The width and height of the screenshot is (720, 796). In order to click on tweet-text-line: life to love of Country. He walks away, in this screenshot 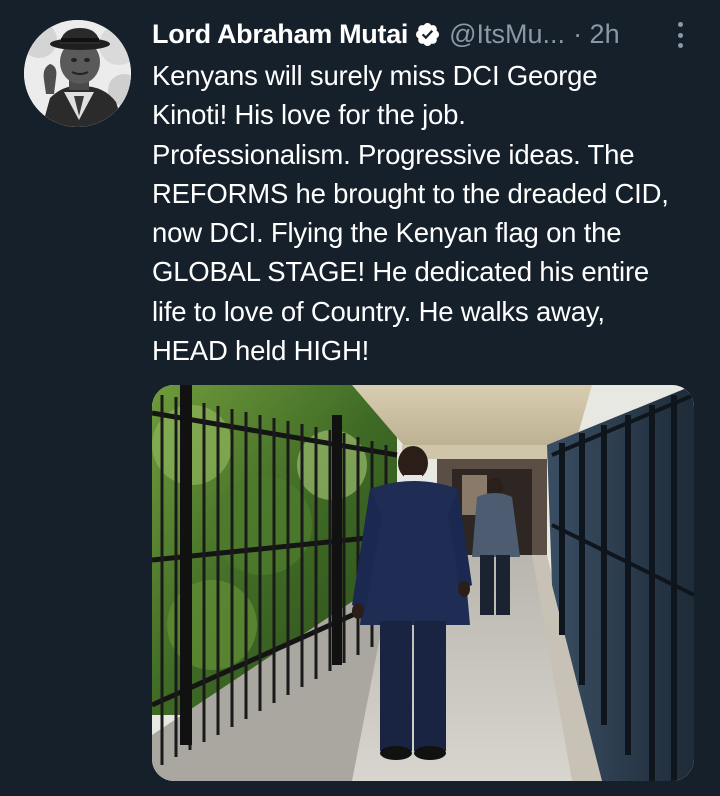, I will do `click(378, 311)`.